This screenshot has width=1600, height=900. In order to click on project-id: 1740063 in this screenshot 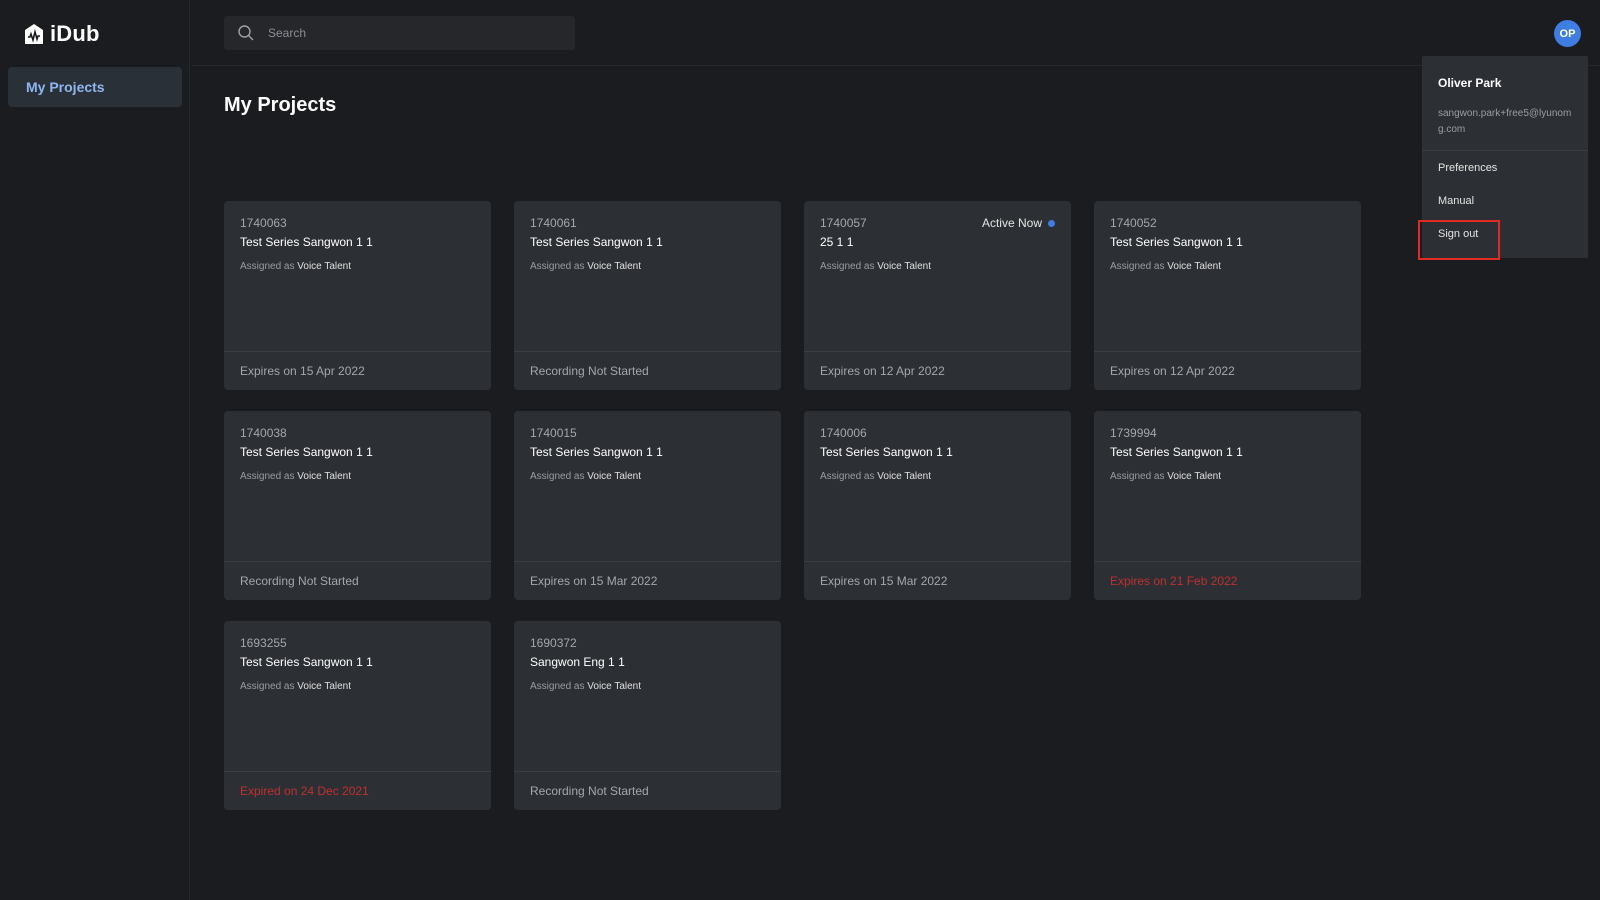, I will do `click(263, 223)`.